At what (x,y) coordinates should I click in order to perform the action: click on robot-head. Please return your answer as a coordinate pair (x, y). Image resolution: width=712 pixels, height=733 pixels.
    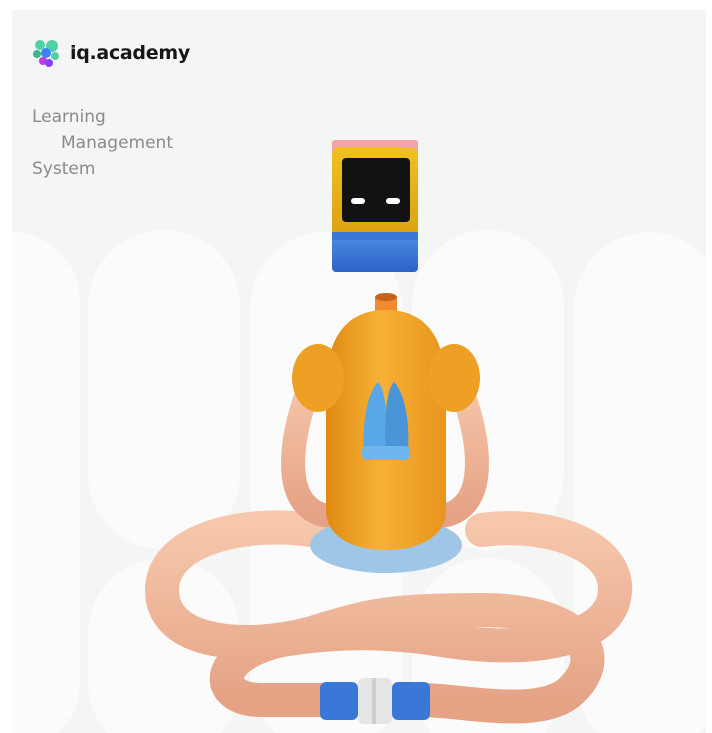
    Looking at the image, I should click on (375, 206).